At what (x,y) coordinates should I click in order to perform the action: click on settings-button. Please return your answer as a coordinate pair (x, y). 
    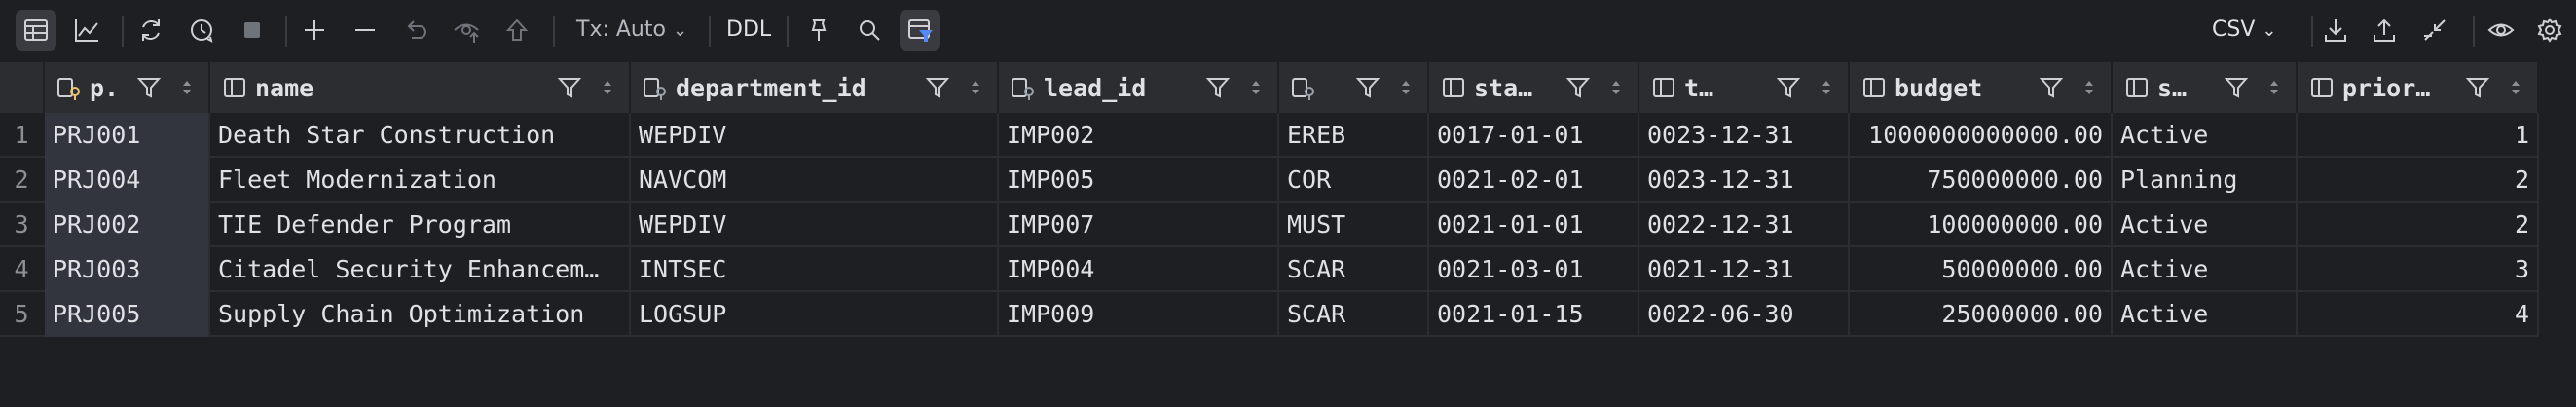
    Looking at the image, I should click on (2549, 30).